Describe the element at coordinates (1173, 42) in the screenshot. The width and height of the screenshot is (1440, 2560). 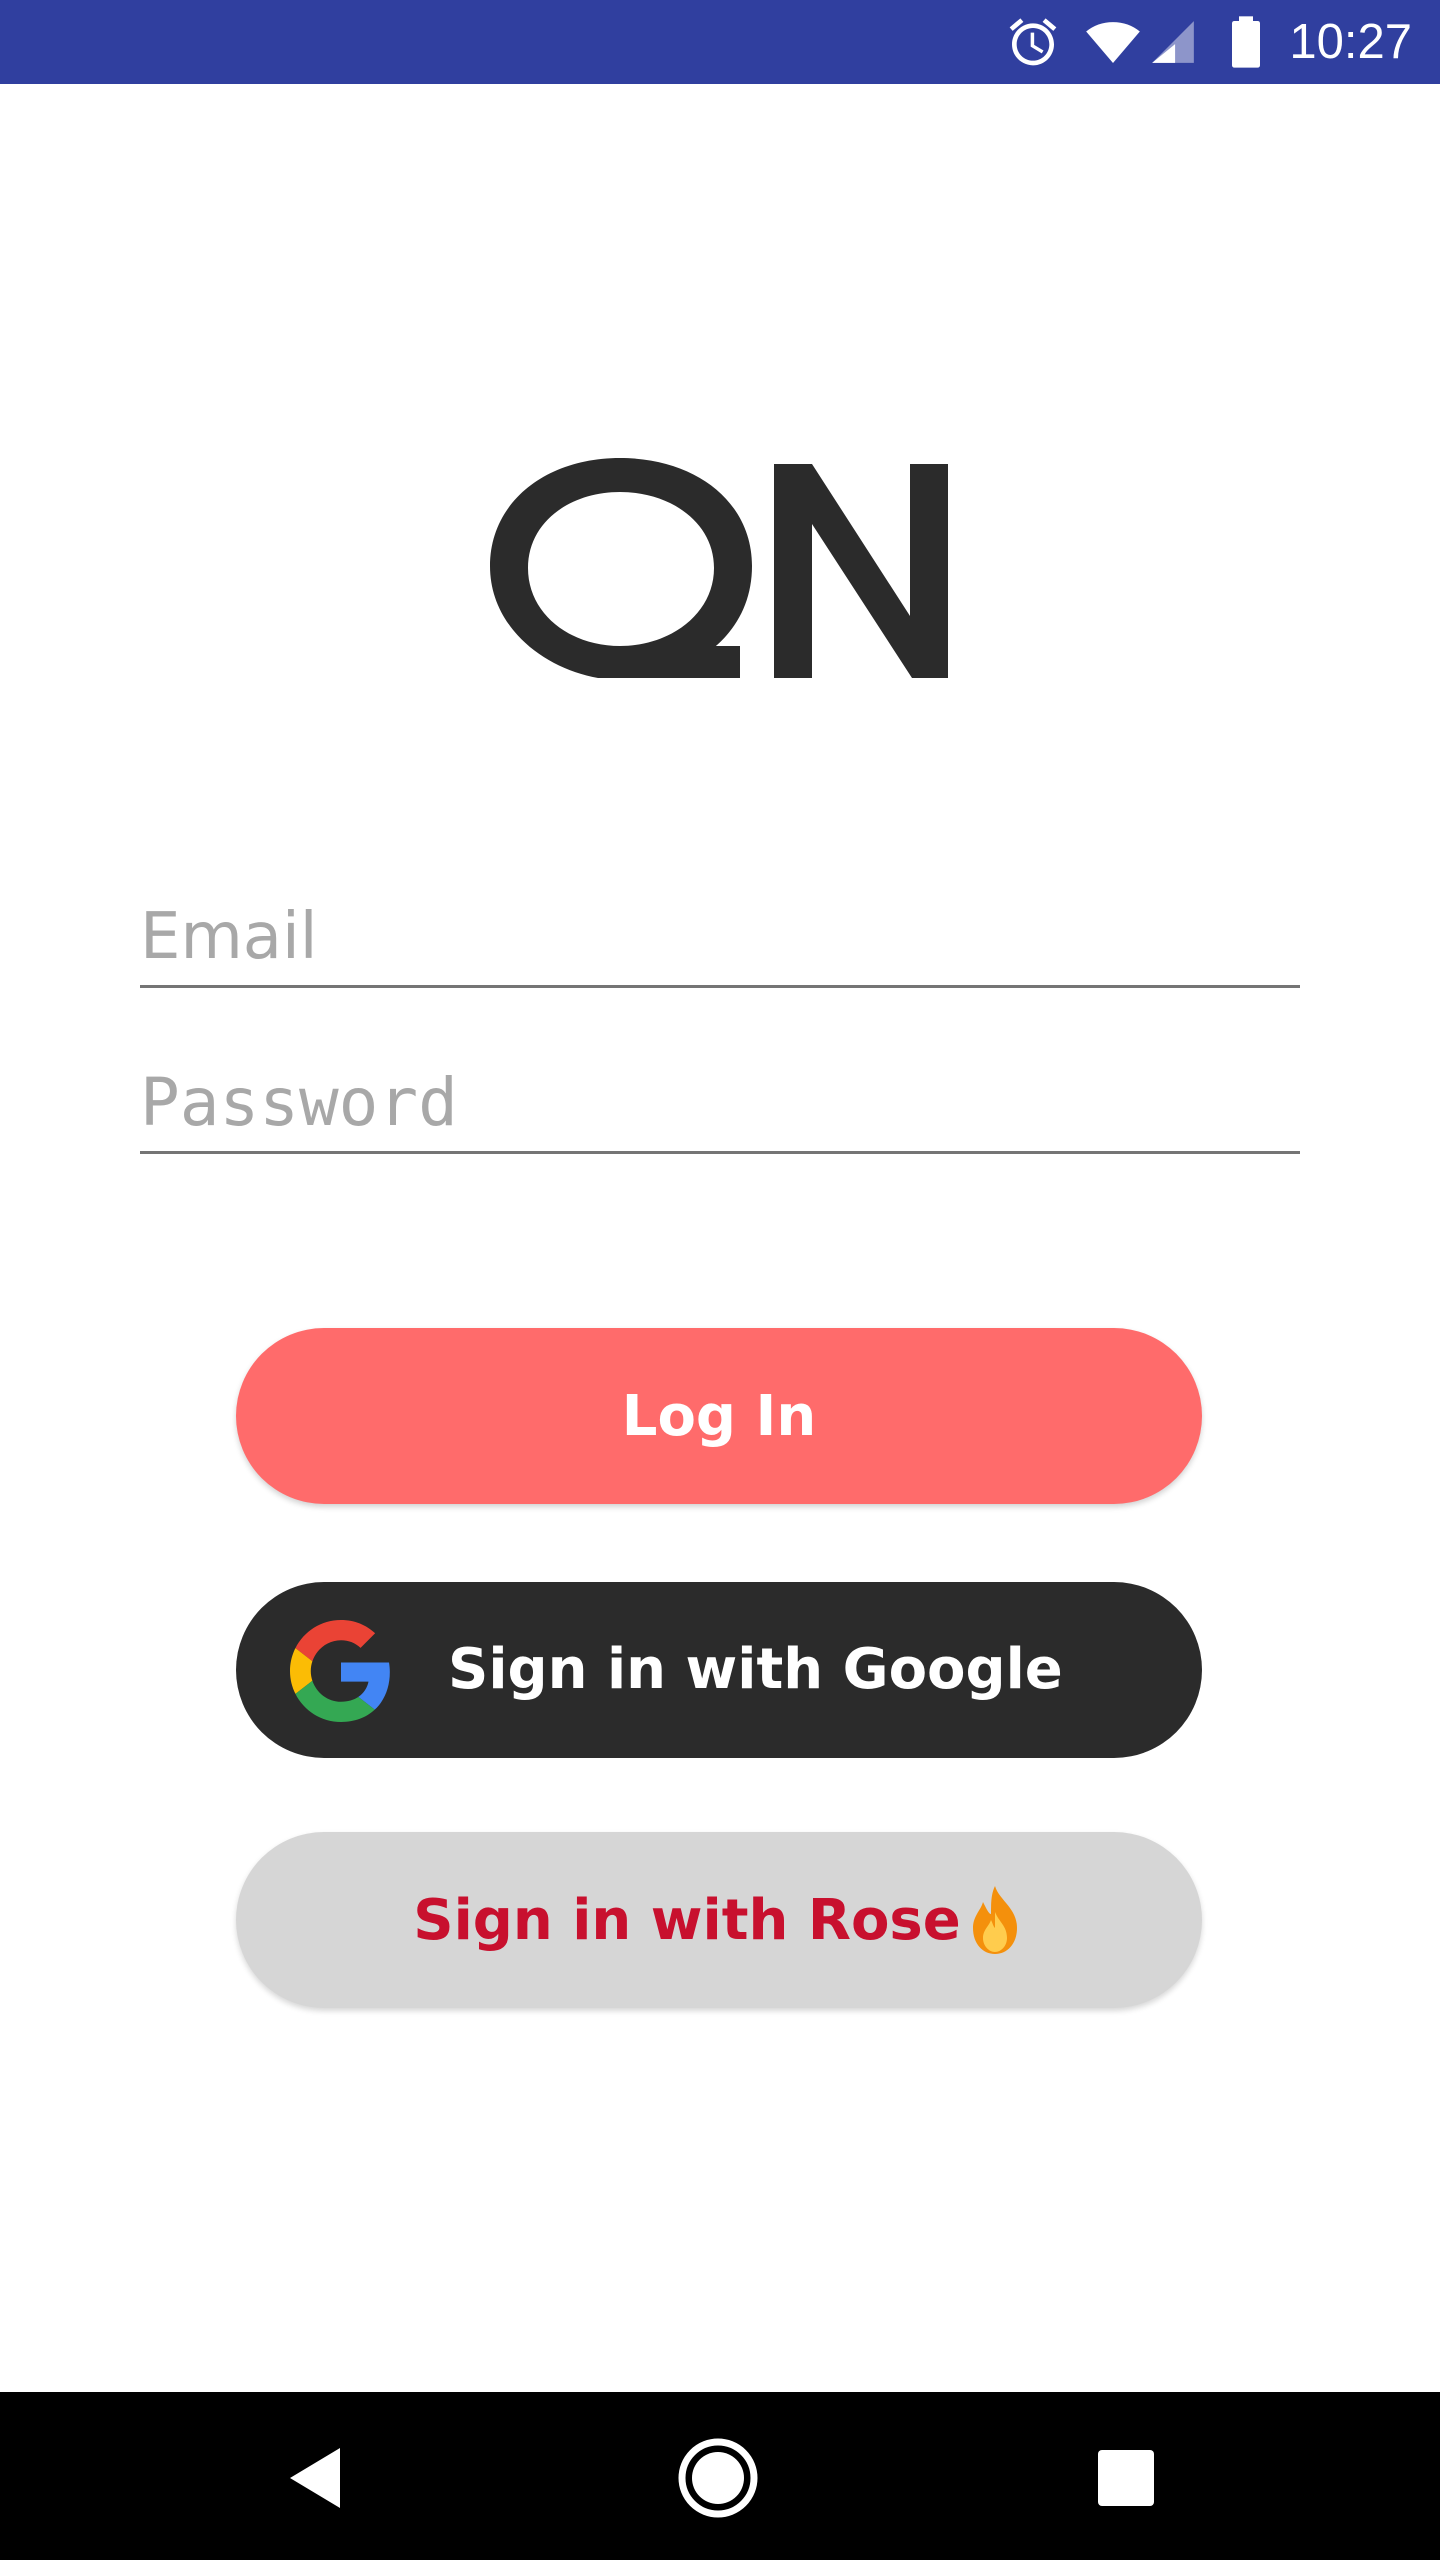
I see `cell-signal-icon` at that location.